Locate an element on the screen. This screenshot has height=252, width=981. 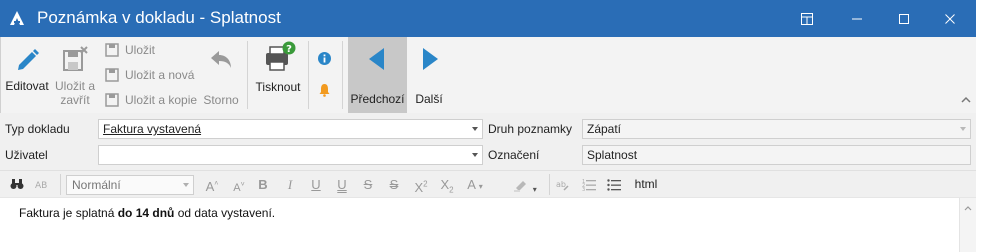
maximize-icon is located at coordinates (904, 18).